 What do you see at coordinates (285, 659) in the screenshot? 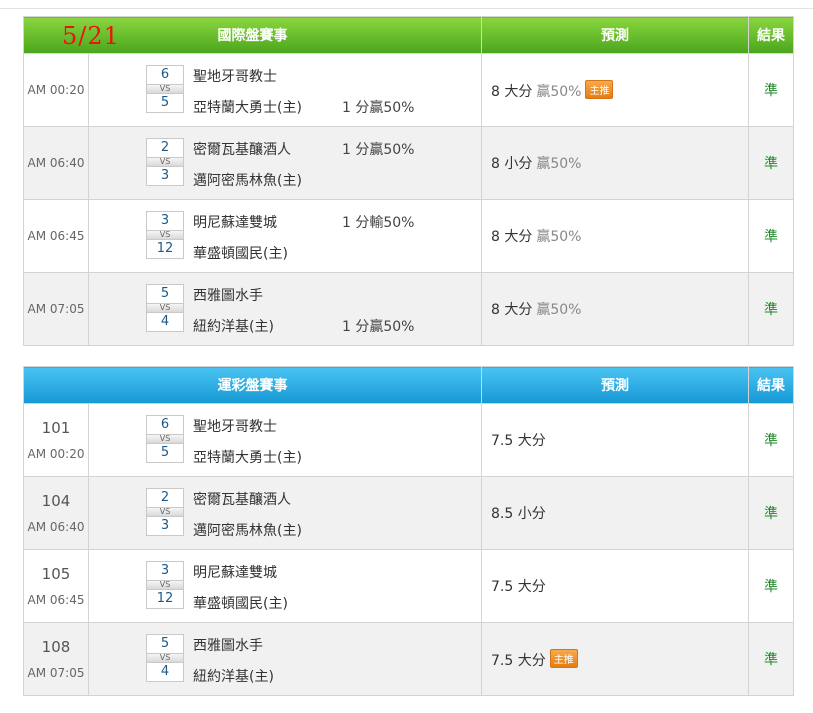
I see `matchup: 5 VS 4 西雅圖水手 紐約洋基(主)` at bounding box center [285, 659].